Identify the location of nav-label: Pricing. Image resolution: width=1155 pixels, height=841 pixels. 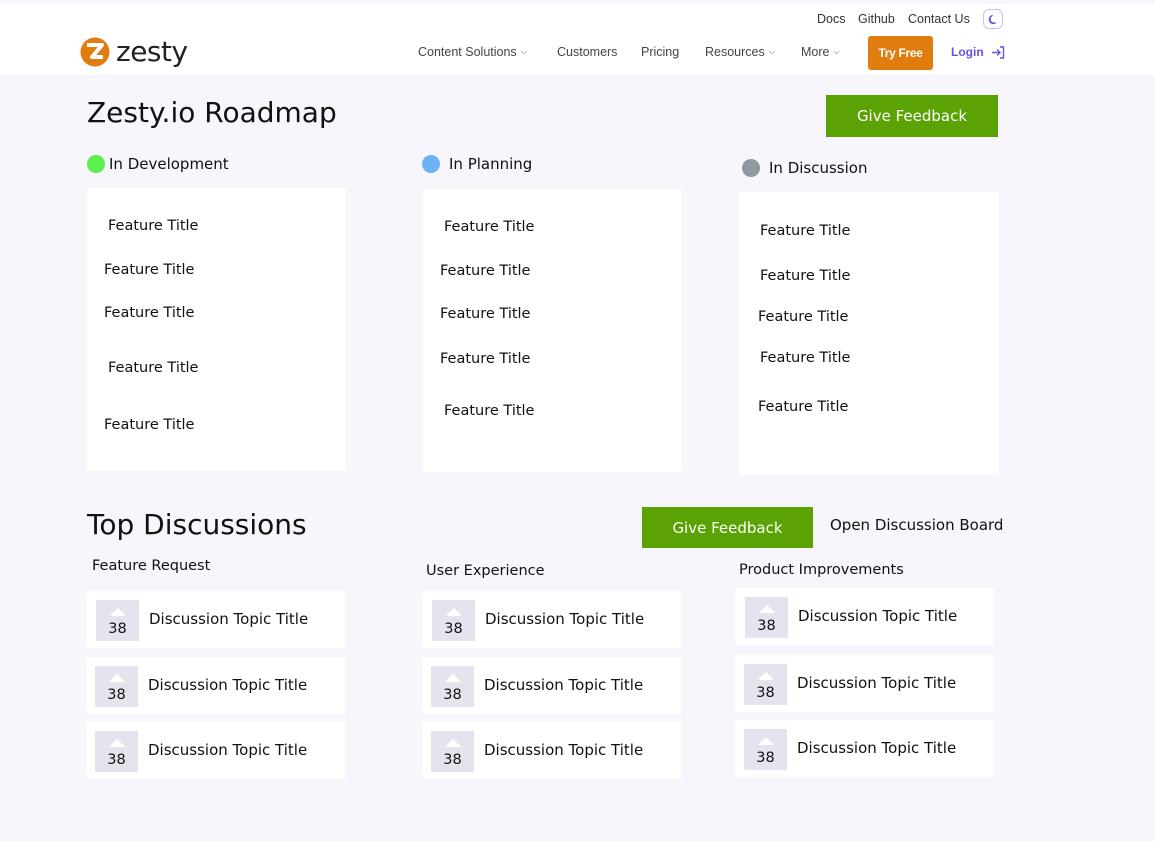
(660, 52).